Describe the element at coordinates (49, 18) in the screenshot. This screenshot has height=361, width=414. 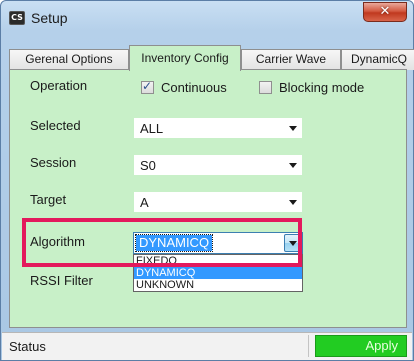
I see `window-title: Setup` at that location.